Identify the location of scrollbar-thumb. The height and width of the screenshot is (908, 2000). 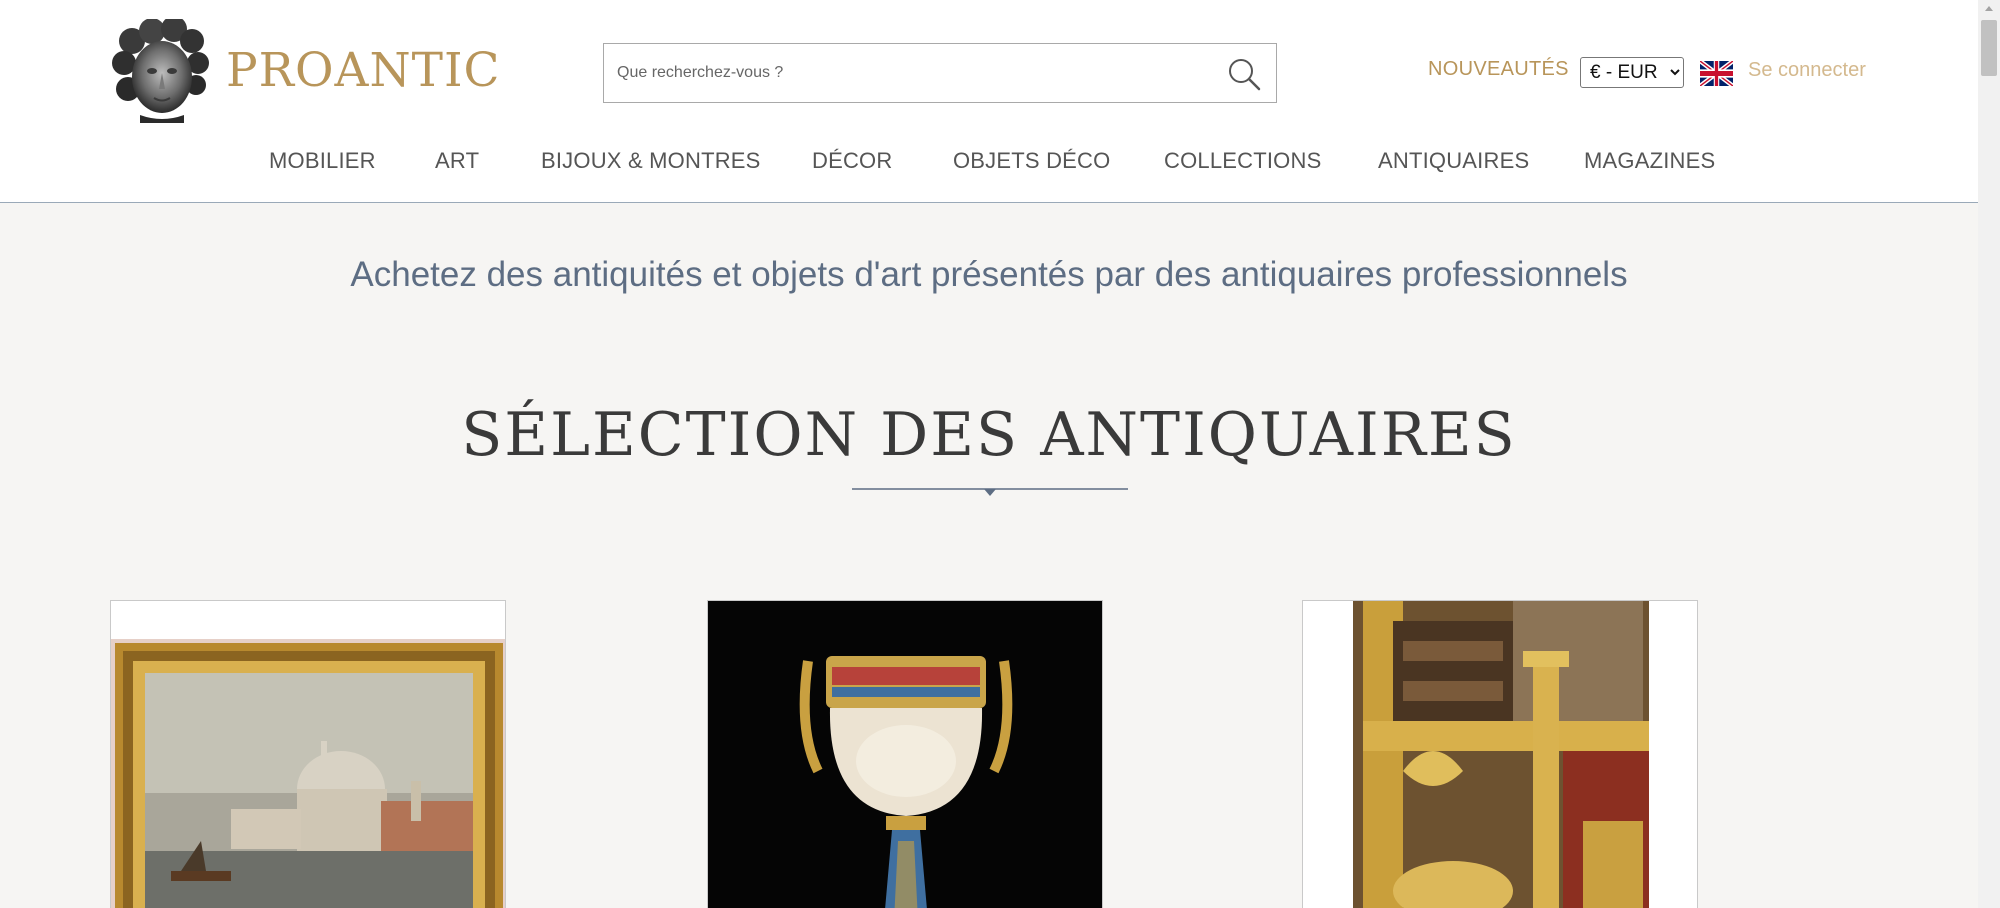
(1989, 48).